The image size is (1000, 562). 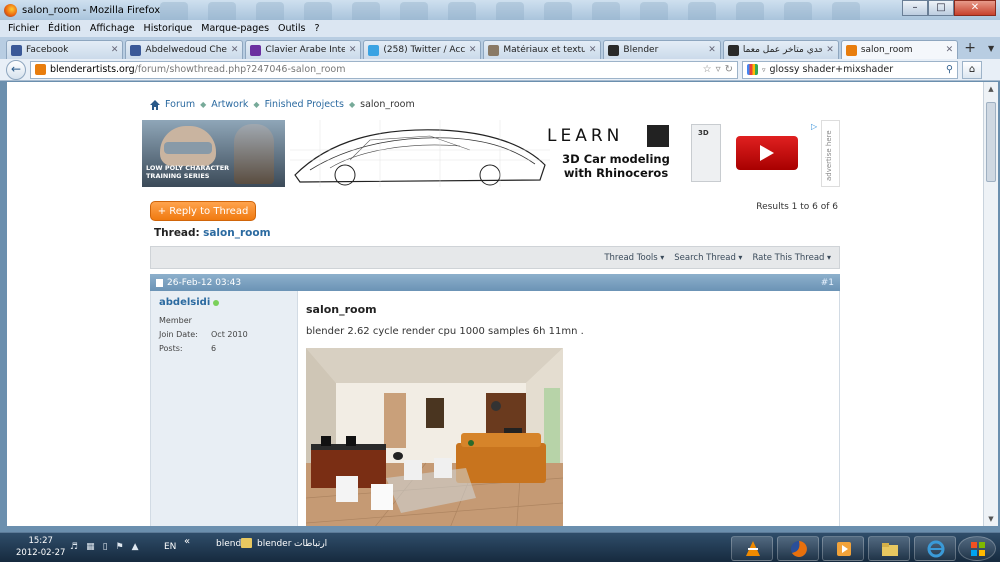 What do you see at coordinates (187, 541) in the screenshot?
I see `toolbar-expand-icon: «` at bounding box center [187, 541].